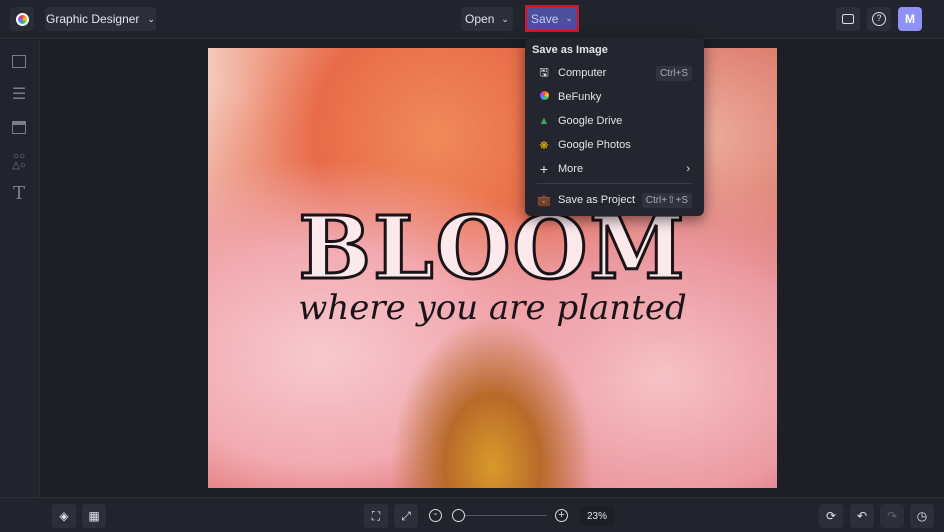  Describe the element at coordinates (614, 97) in the screenshot. I see `menu-item-befunky: BeFunky` at that location.